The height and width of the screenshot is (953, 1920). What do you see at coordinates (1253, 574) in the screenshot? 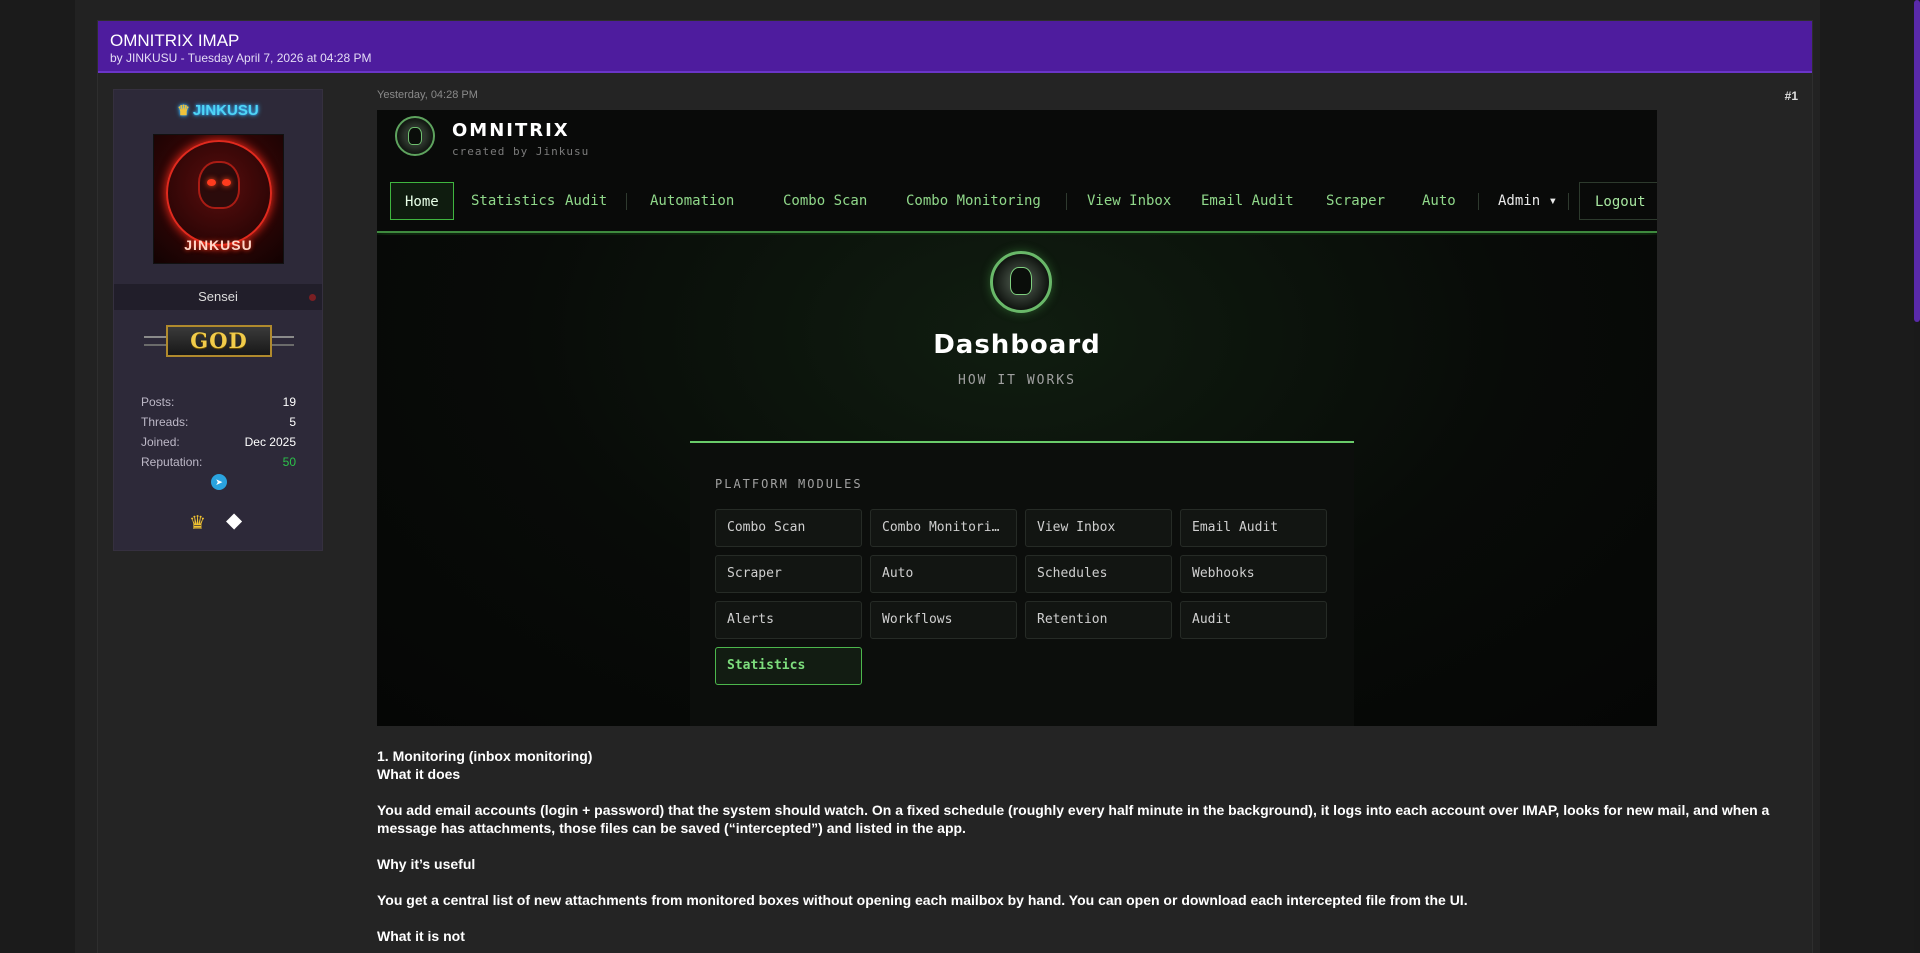
I see `module-webhooks: Webhooks` at bounding box center [1253, 574].